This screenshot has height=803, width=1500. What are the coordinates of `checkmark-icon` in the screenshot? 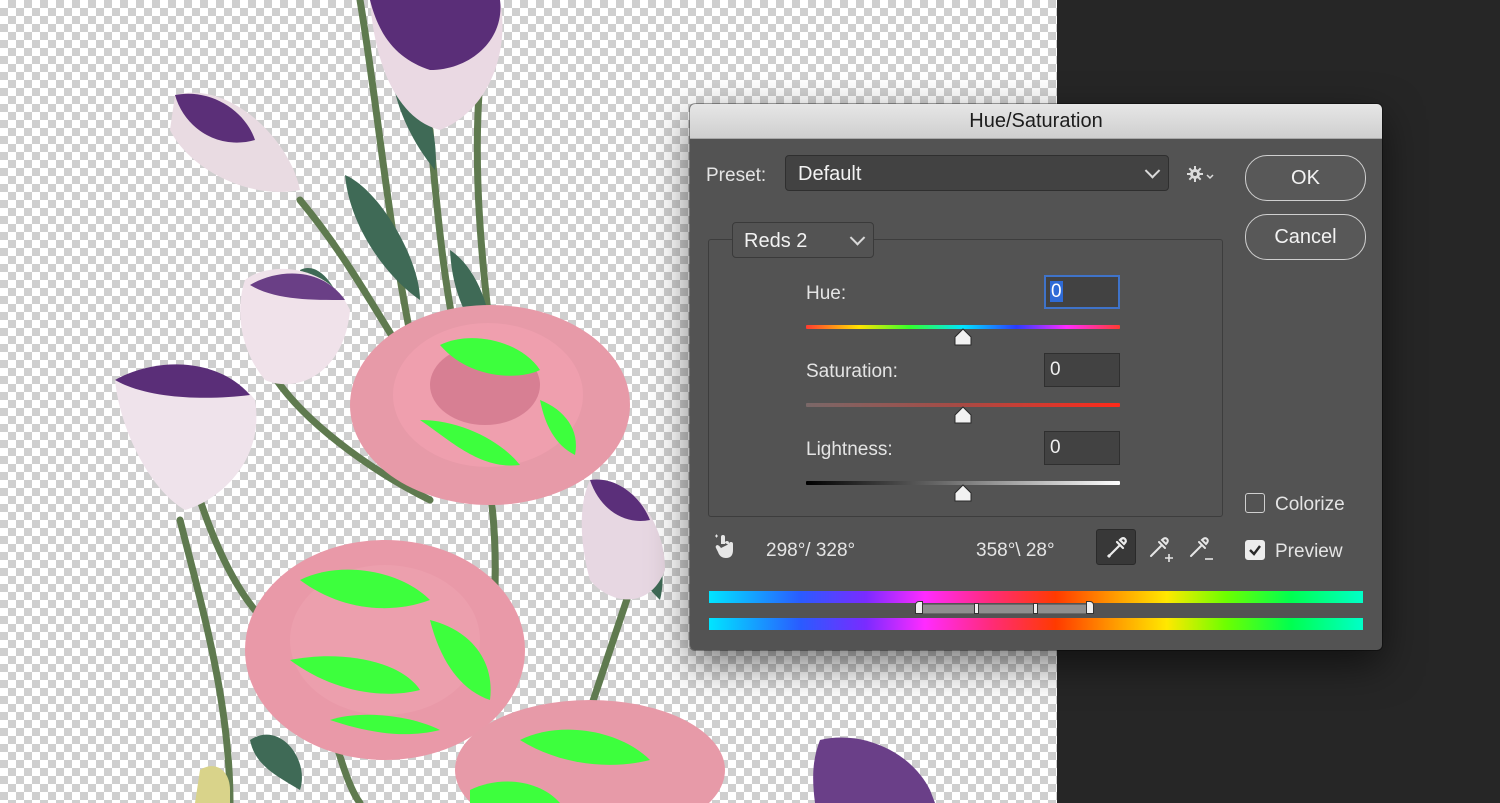 It's located at (1255, 550).